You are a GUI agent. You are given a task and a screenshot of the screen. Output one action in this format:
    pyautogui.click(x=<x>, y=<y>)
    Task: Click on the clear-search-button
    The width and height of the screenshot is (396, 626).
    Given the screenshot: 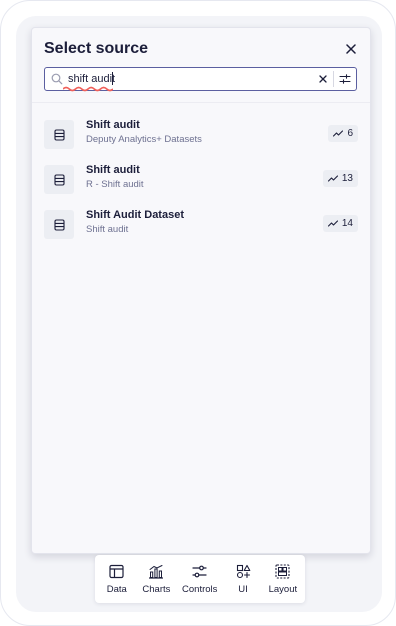 What is the action you would take?
    pyautogui.click(x=323, y=79)
    